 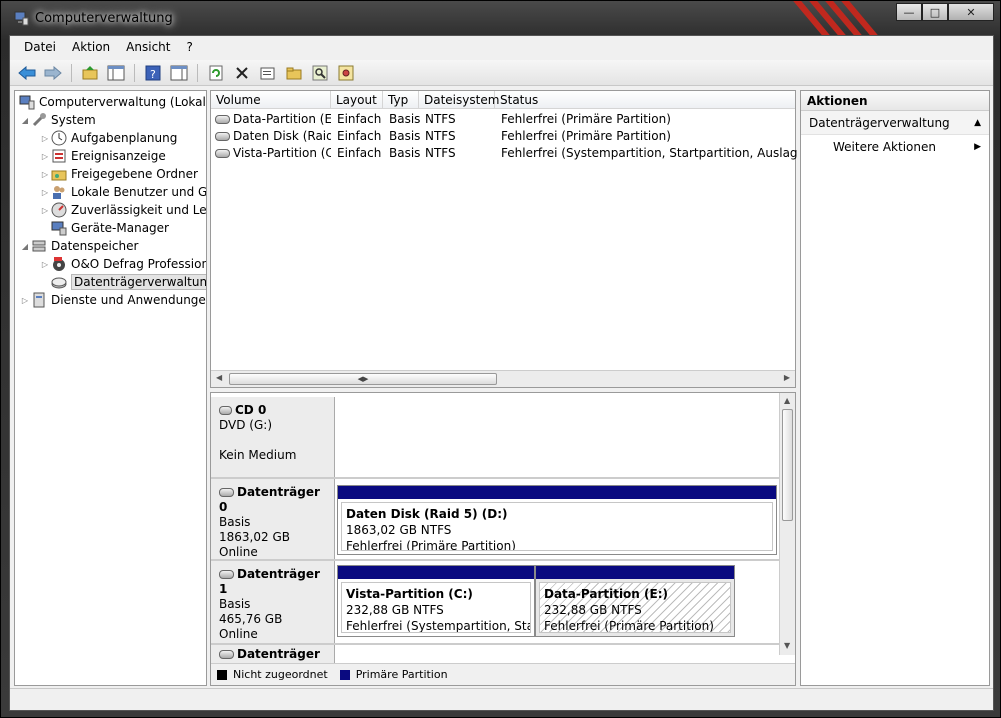 I want to click on refresh-button, so click(x=216, y=73).